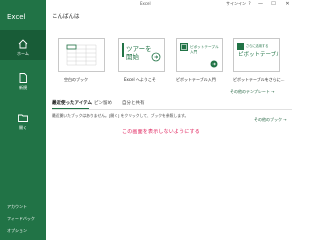  Describe the element at coordinates (17, 207) in the screenshot. I see `sidebar-item-account: アカウント` at that location.